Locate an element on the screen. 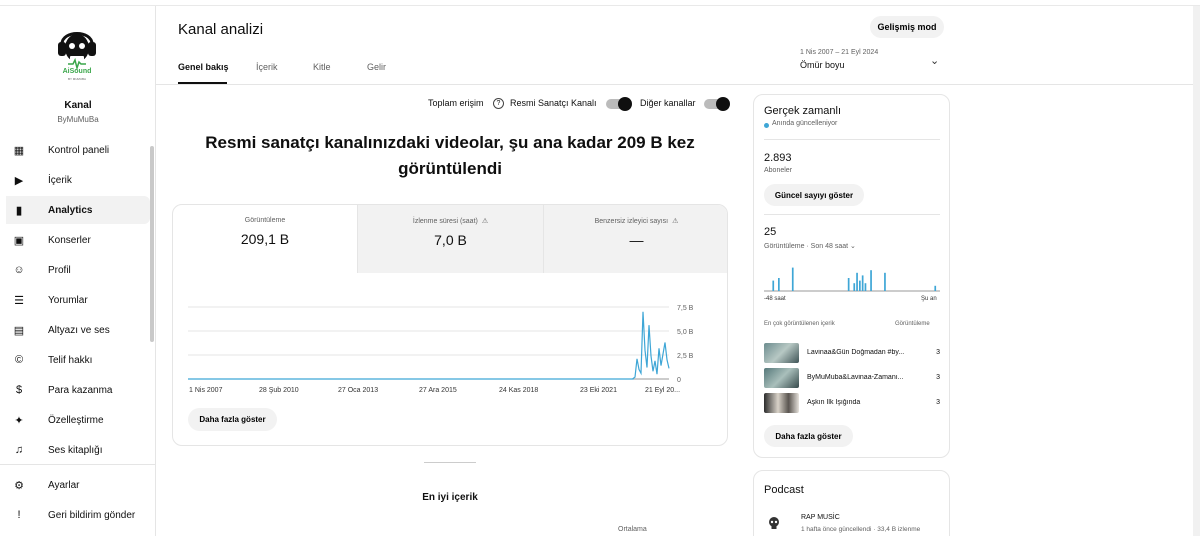  sidebar-item-profile: ☺ Profil is located at coordinates (78, 270).